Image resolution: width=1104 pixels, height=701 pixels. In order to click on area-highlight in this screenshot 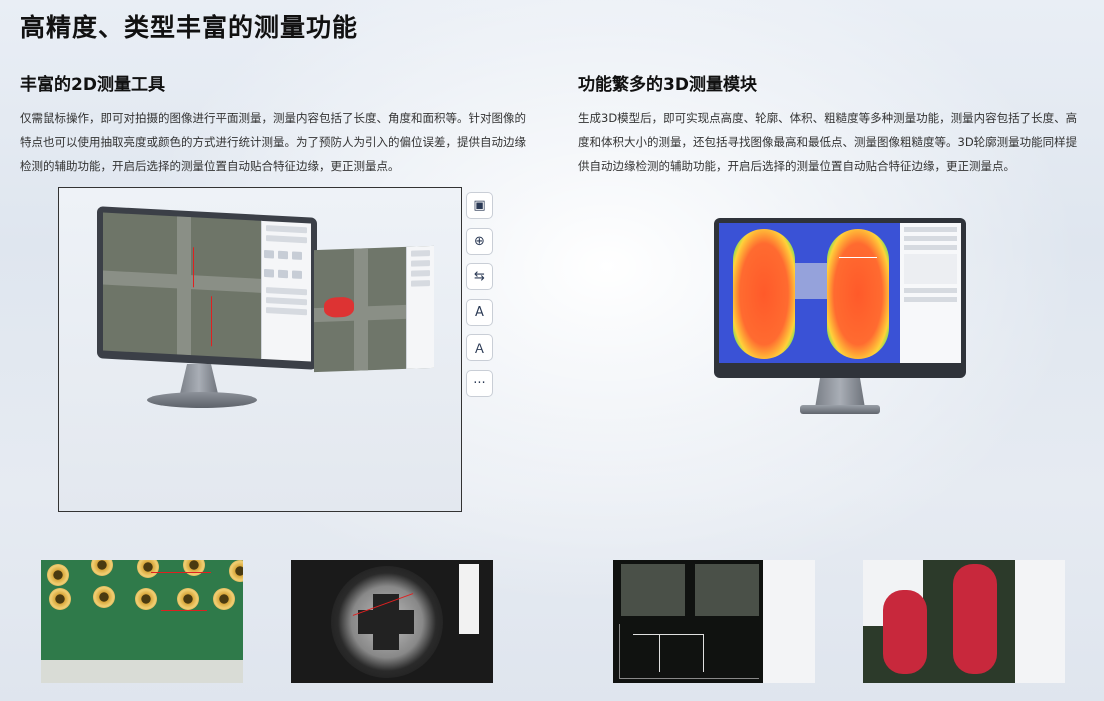, I will do `click(339, 307)`.